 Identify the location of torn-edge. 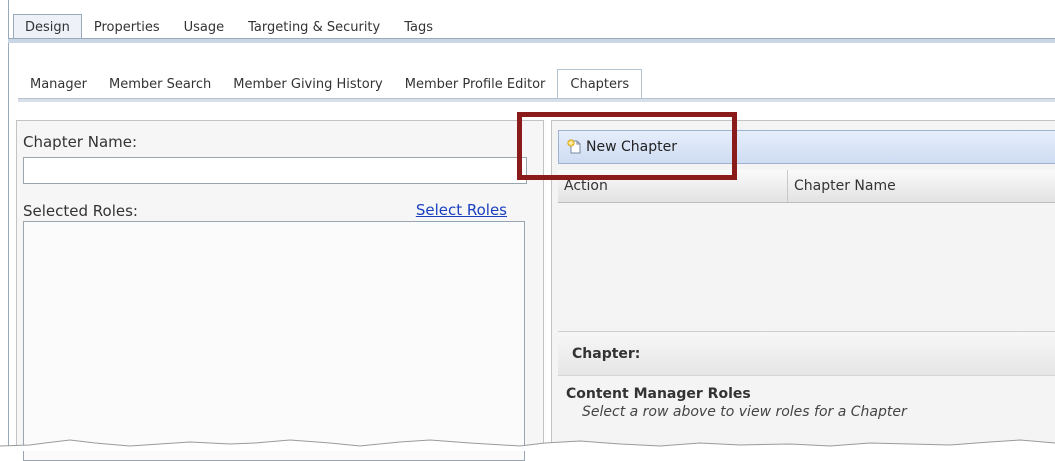
(527, 445).